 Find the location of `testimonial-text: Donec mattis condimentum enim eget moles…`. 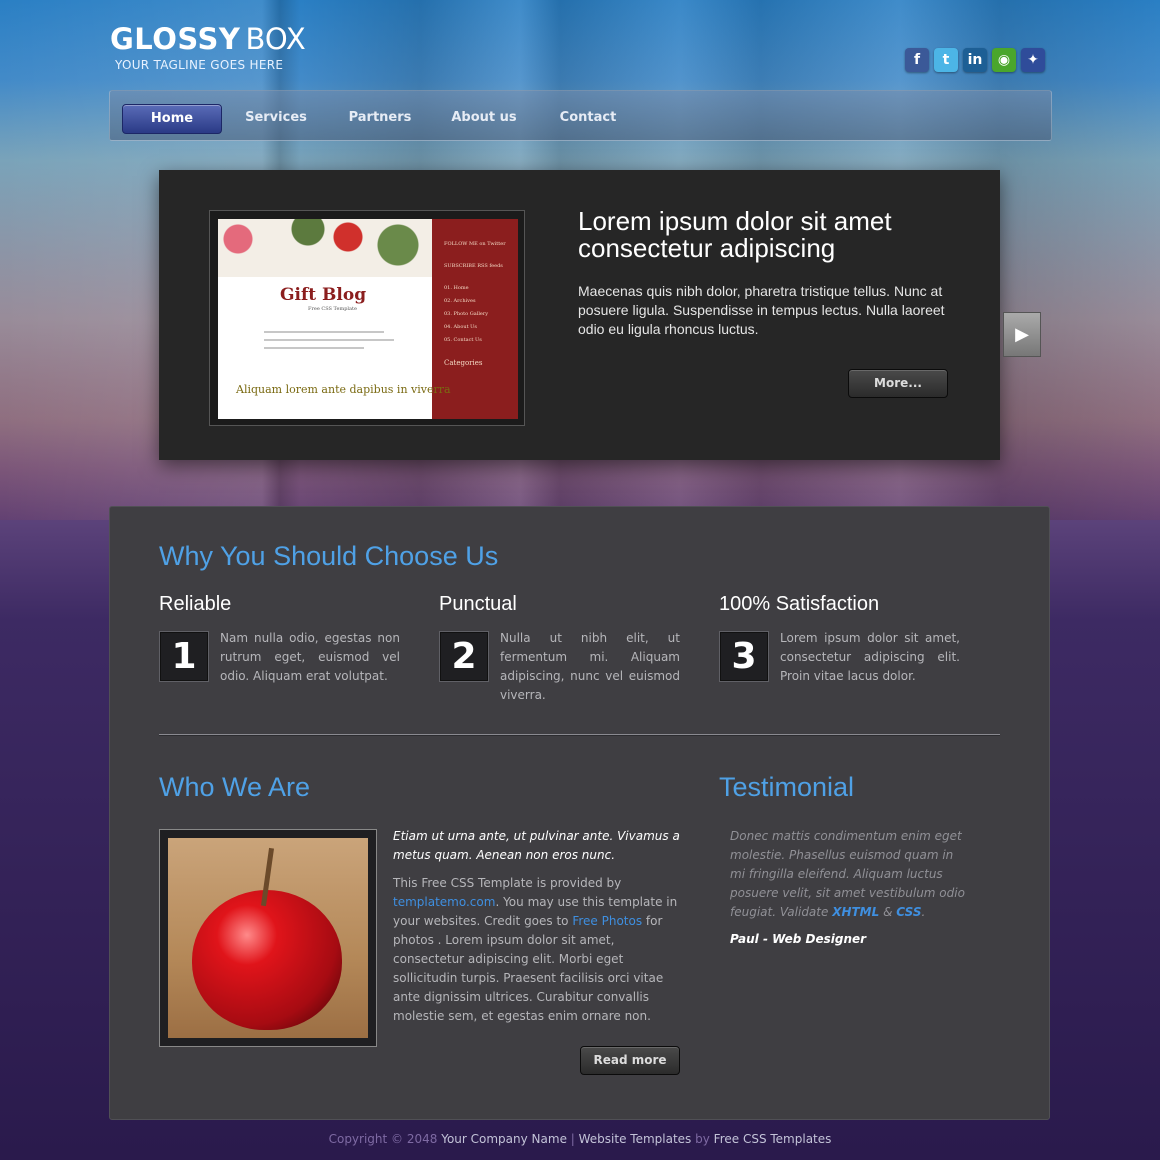

testimonial-text: Donec mattis condimentum enim eget moles… is located at coordinates (850, 874).